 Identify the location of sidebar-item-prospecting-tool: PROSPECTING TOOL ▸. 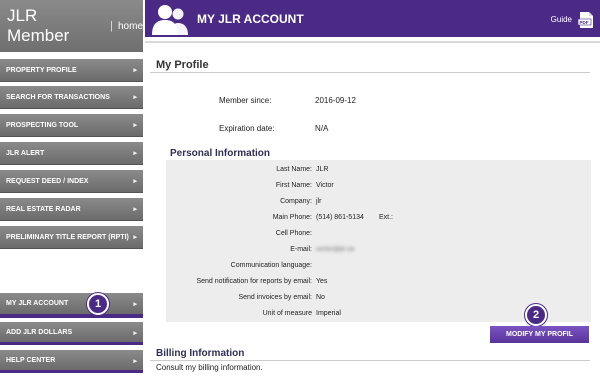
(71, 125).